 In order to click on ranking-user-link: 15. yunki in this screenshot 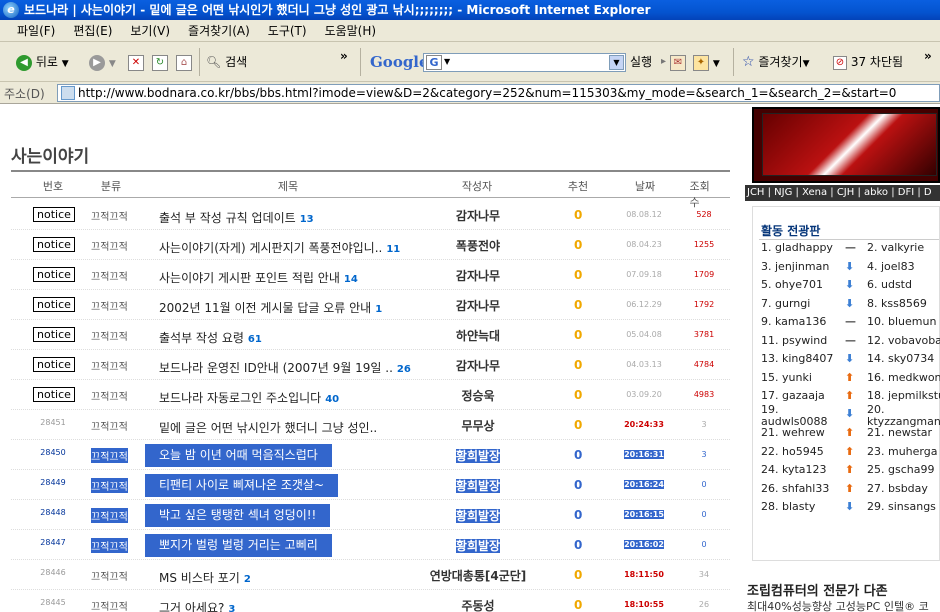, I will do `click(786, 377)`.